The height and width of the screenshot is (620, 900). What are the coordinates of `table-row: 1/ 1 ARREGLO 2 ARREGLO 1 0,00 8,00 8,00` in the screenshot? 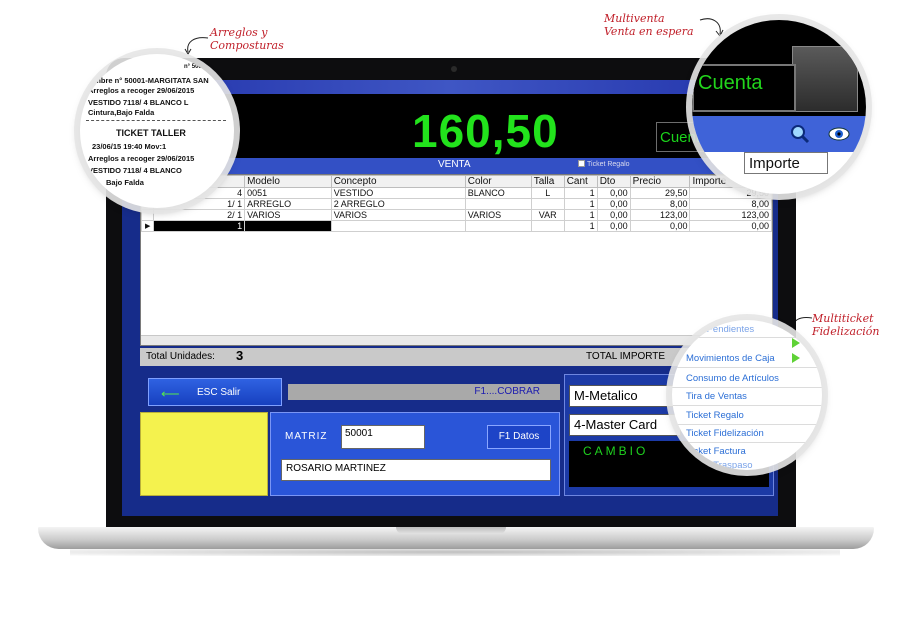 It's located at (456, 204).